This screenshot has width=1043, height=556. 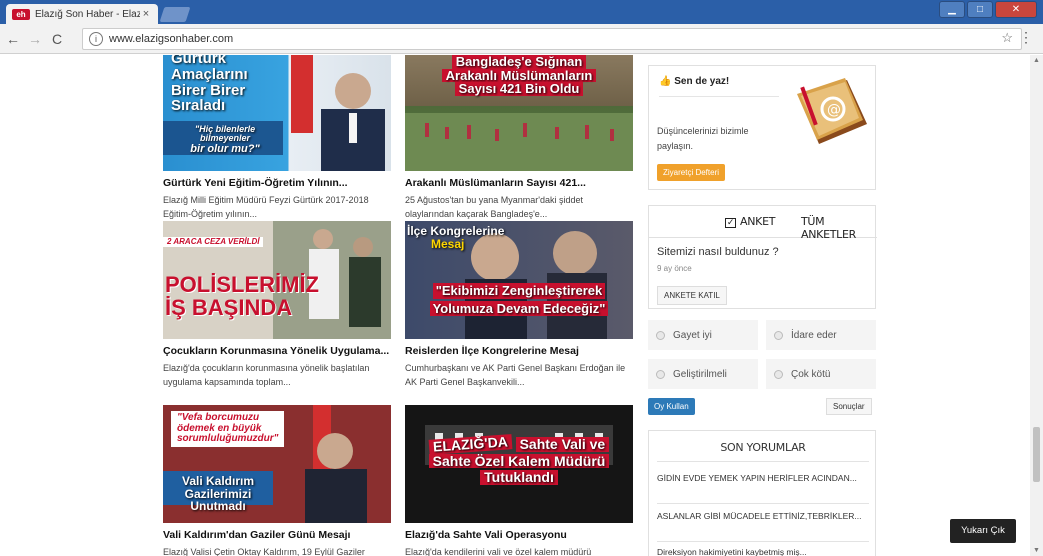 What do you see at coordinates (208, 90) in the screenshot?
I see `overlay-line: Birer Birer` at bounding box center [208, 90].